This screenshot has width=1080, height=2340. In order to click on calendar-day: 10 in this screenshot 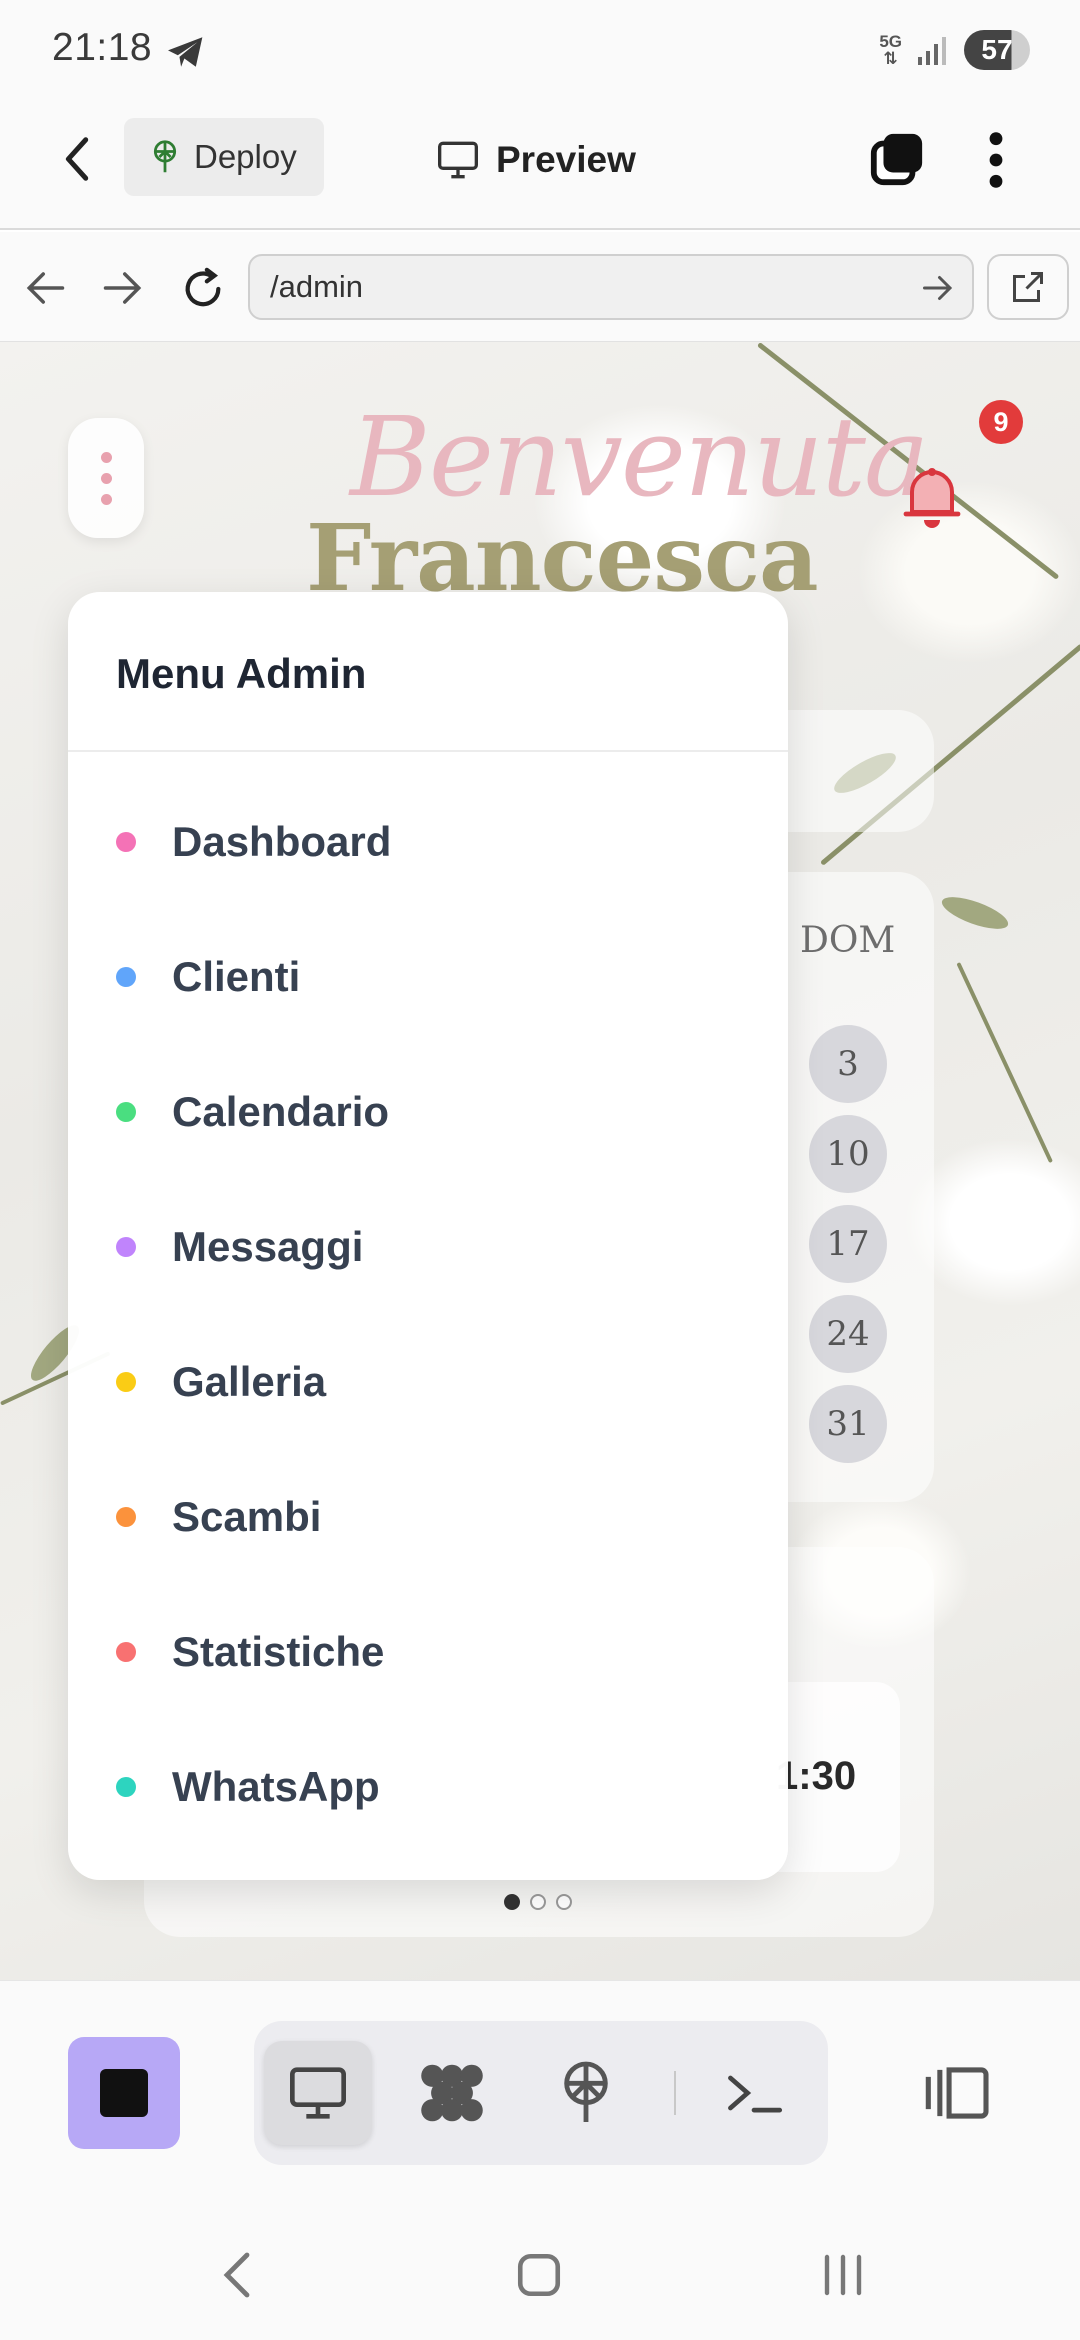, I will do `click(848, 1154)`.